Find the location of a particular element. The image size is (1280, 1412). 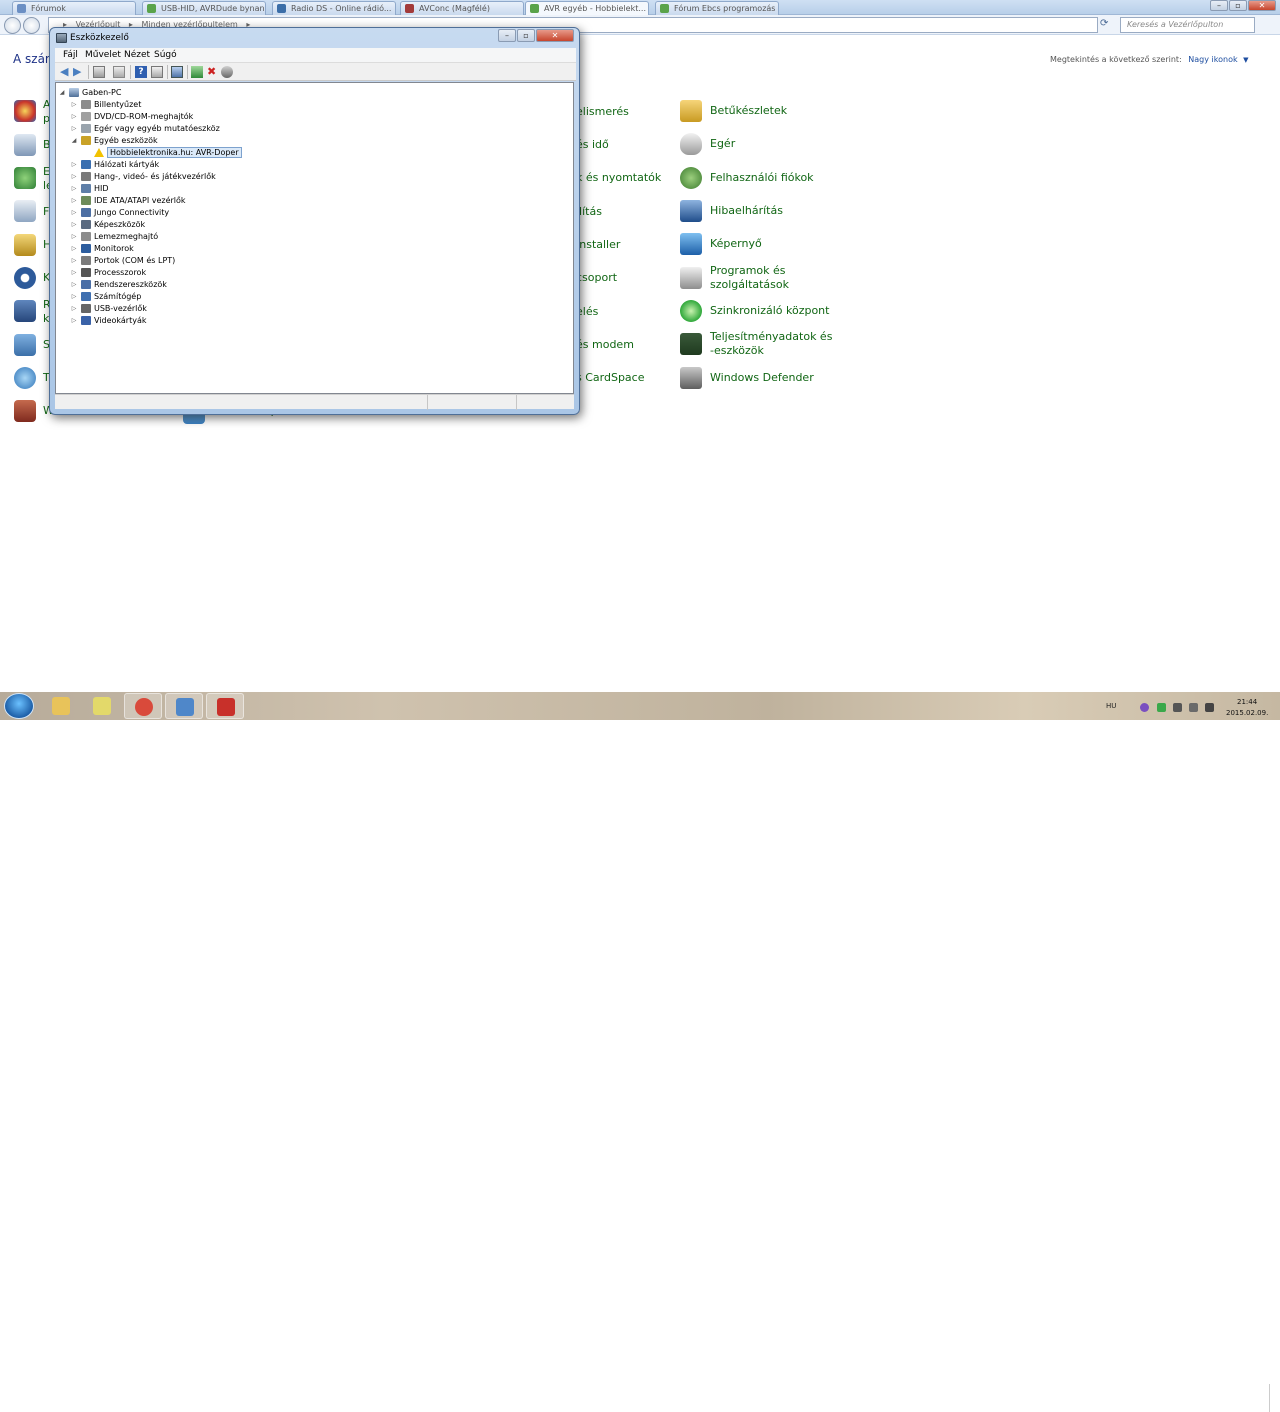

cp-item-middle: és idő is located at coordinates (592, 145).